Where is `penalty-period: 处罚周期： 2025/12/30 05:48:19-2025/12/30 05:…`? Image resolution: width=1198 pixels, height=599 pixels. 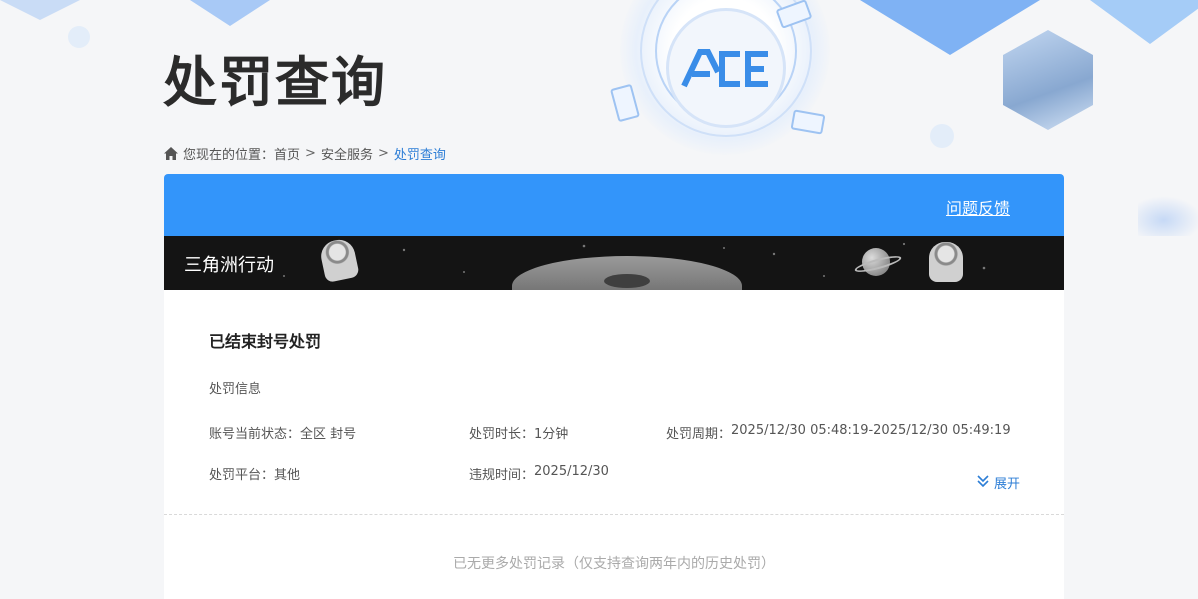
penalty-period: 处罚周期： 2025/12/30 05:48:19-2025/12/30 05:… is located at coordinates (843, 432).